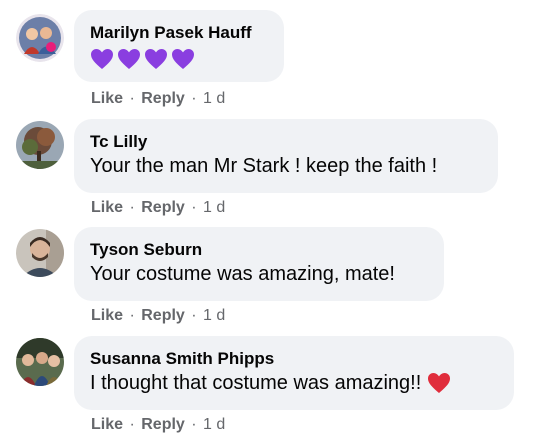 The width and height of the screenshot is (549, 442). What do you see at coordinates (439, 383) in the screenshot?
I see `red-heart-icon` at bounding box center [439, 383].